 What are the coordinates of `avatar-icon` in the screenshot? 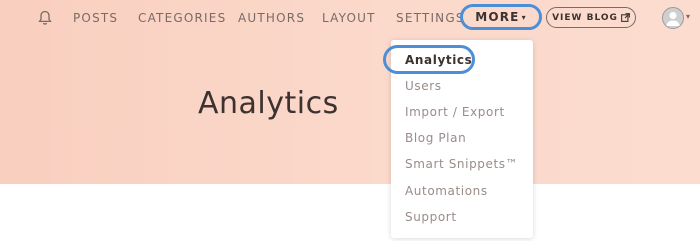 It's located at (673, 18).